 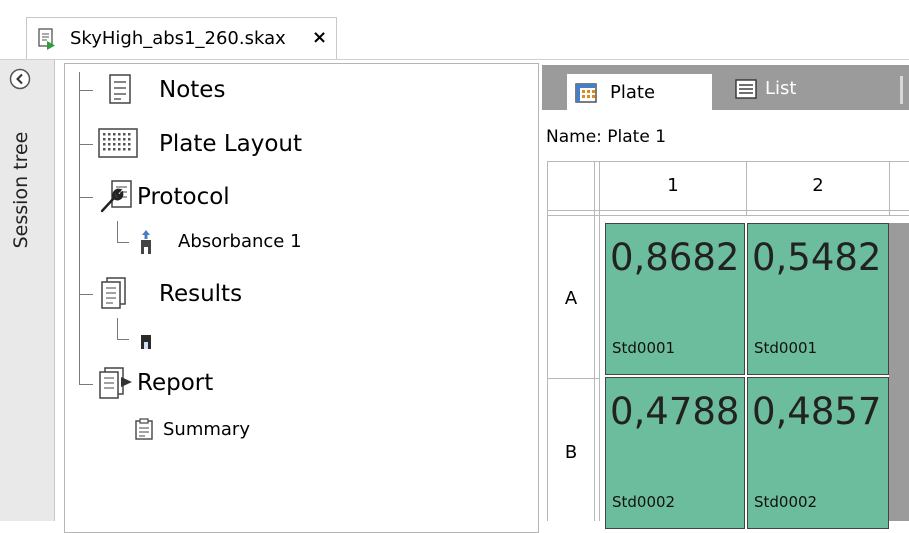 What do you see at coordinates (120, 89) in the screenshot?
I see `notes-icon` at bounding box center [120, 89].